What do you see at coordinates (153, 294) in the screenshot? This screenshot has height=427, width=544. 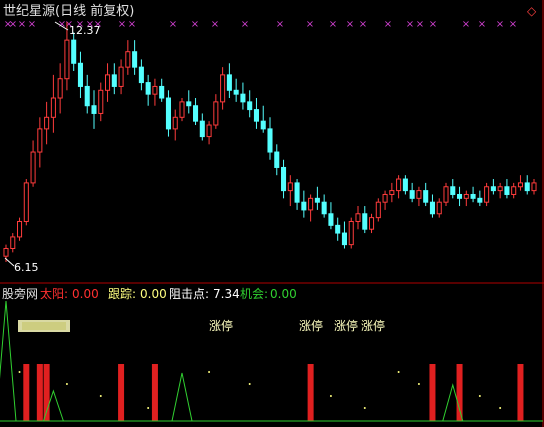 I see `genzong-value: 0.00` at bounding box center [153, 294].